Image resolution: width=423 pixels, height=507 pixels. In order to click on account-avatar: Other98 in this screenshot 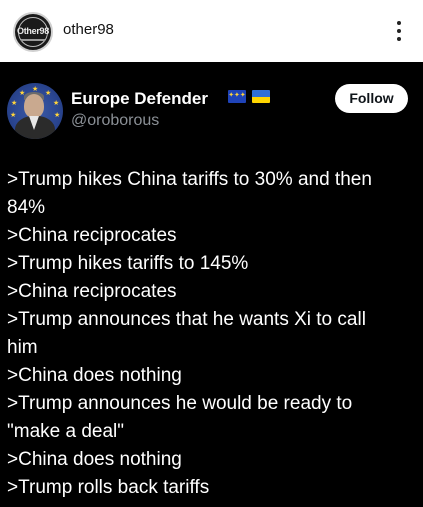, I will do `click(33, 32)`.